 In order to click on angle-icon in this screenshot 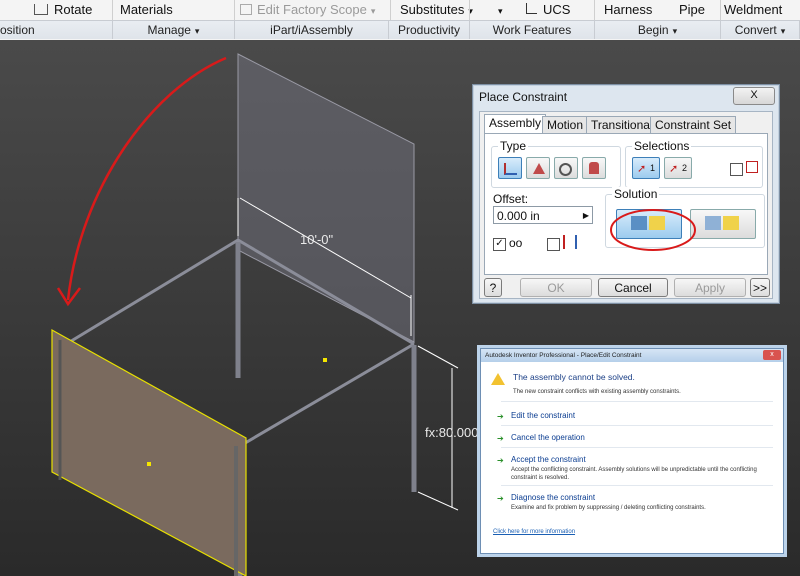, I will do `click(539, 168)`.